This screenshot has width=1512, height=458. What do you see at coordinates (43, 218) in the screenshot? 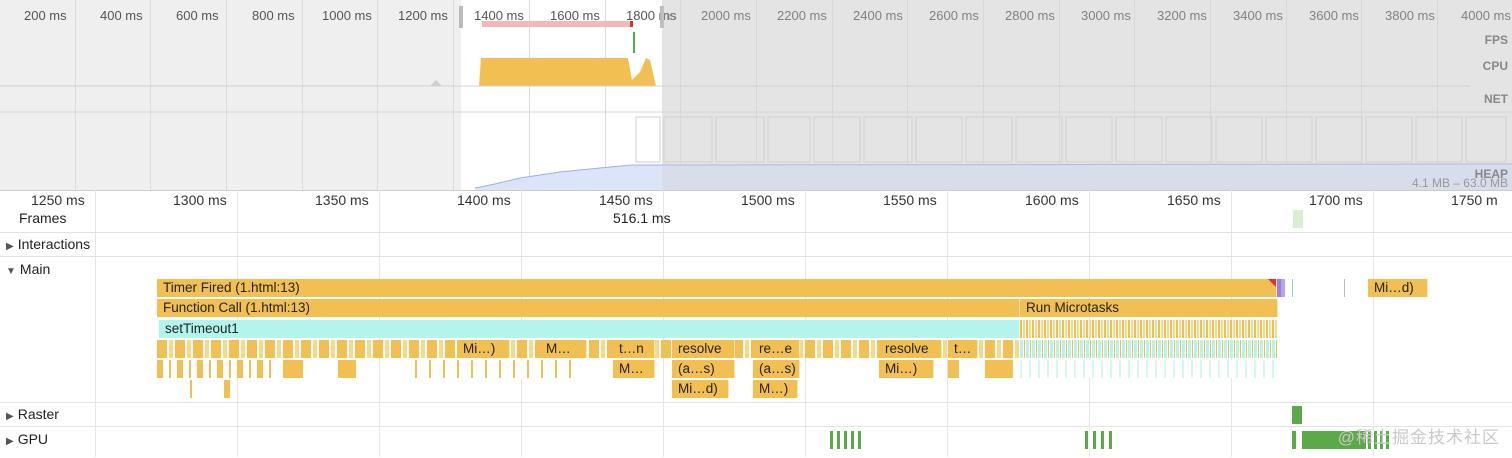
I see `frames-label: Frames` at bounding box center [43, 218].